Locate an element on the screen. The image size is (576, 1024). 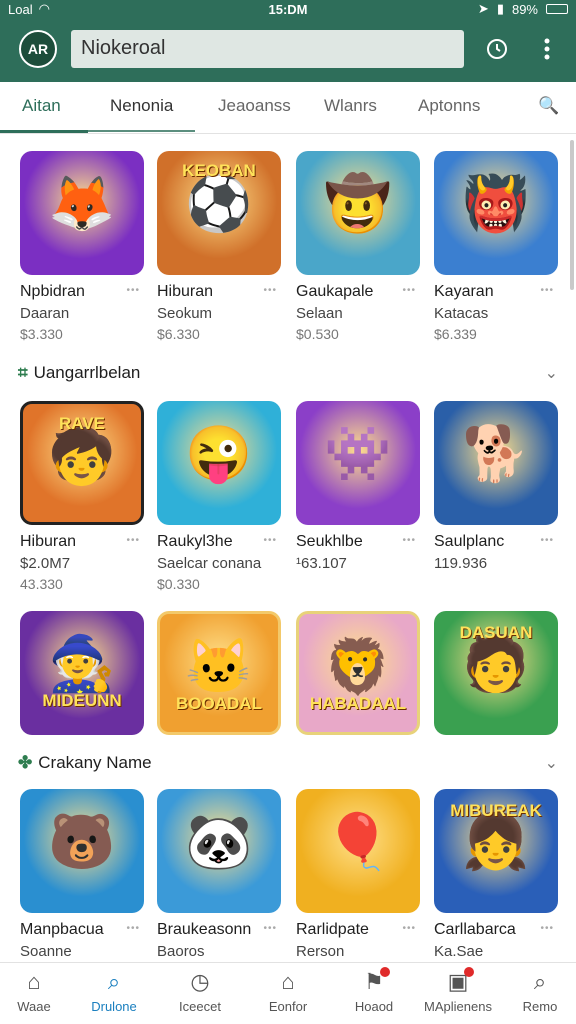
app-card: 🤠 Gaukapale ••• Selaan $0.530 is located at coordinates (358, 246).